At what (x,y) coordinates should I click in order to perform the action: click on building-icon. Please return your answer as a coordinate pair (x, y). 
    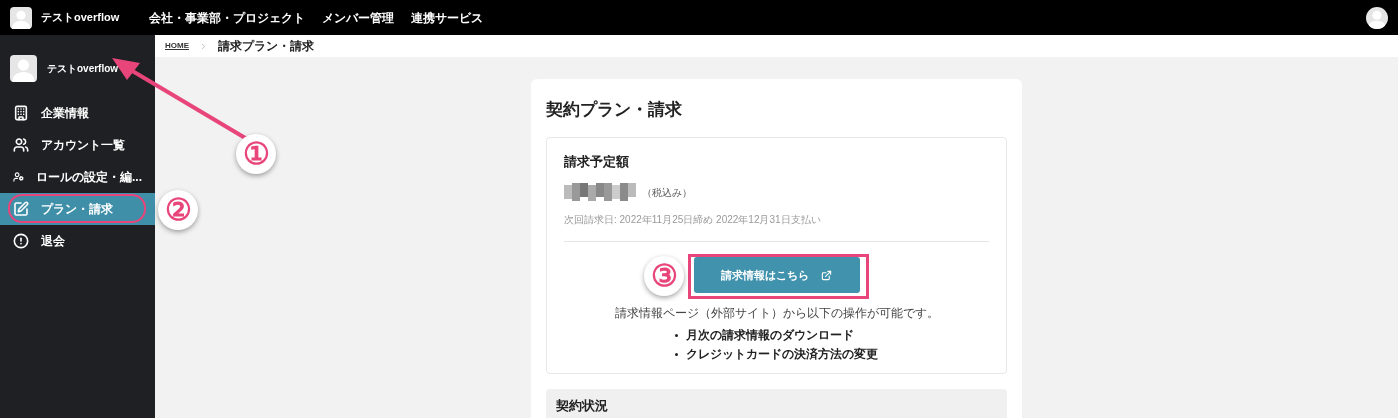
    Looking at the image, I should click on (21, 113).